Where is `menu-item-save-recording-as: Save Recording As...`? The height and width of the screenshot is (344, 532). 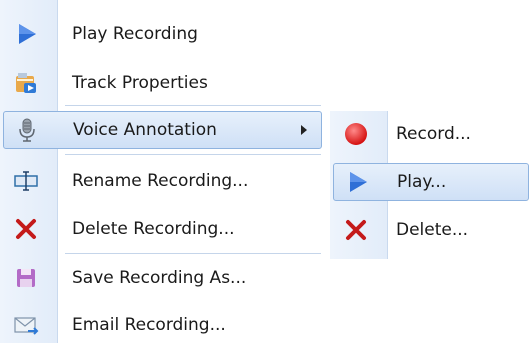 menu-item-save-recording-as: Save Recording As... is located at coordinates (162, 278).